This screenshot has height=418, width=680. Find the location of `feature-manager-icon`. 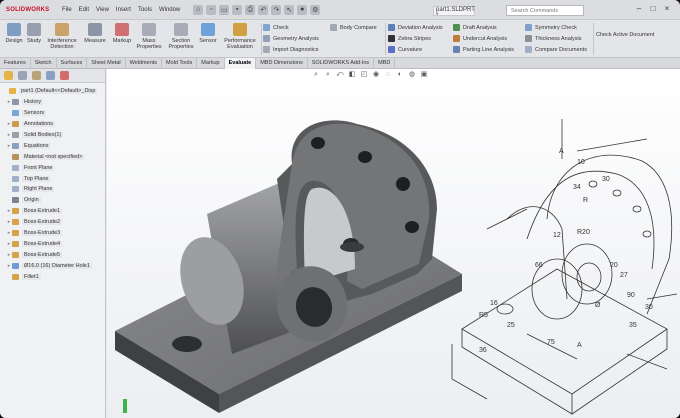

feature-manager-icon is located at coordinates (8, 75).